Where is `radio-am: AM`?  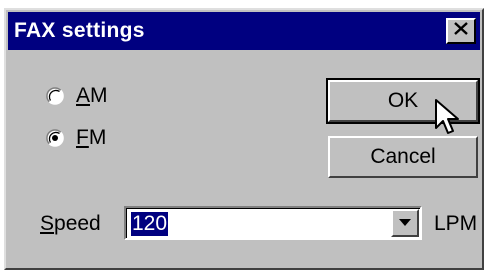
radio-am: AM is located at coordinates (77, 96).